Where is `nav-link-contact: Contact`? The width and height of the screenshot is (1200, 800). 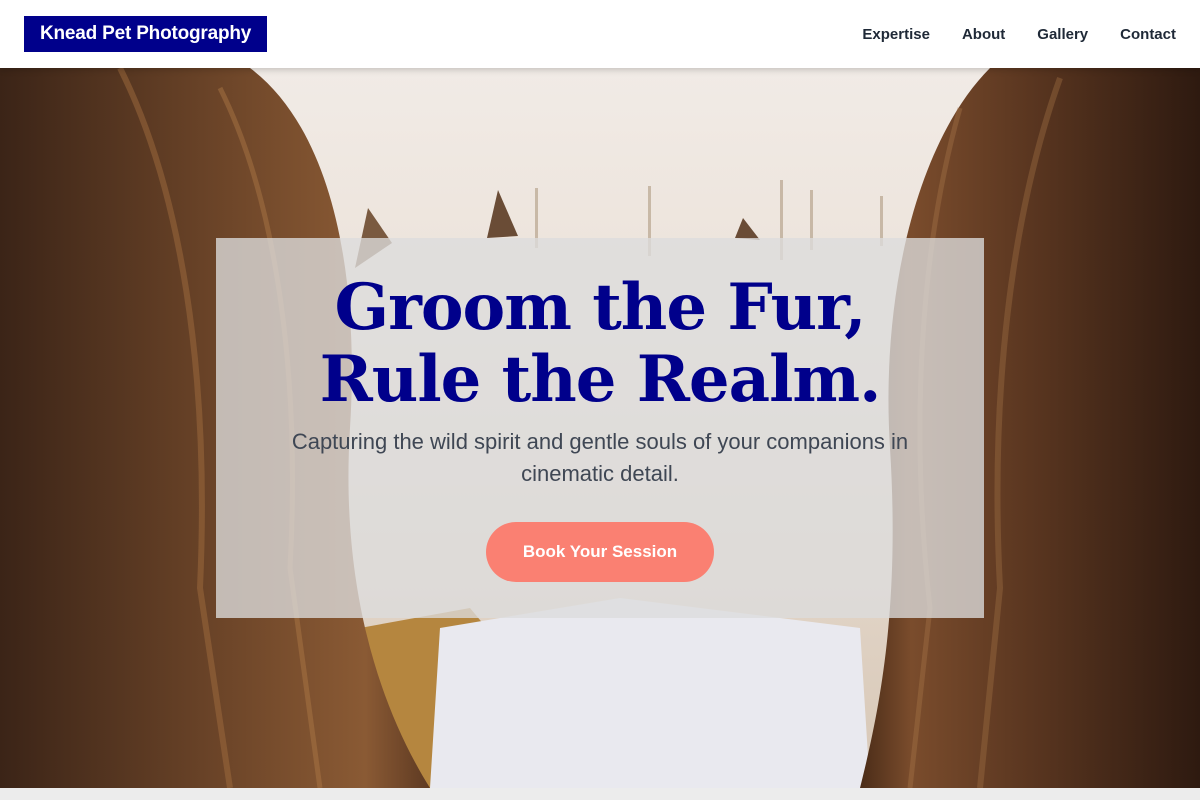 nav-link-contact: Contact is located at coordinates (1148, 34).